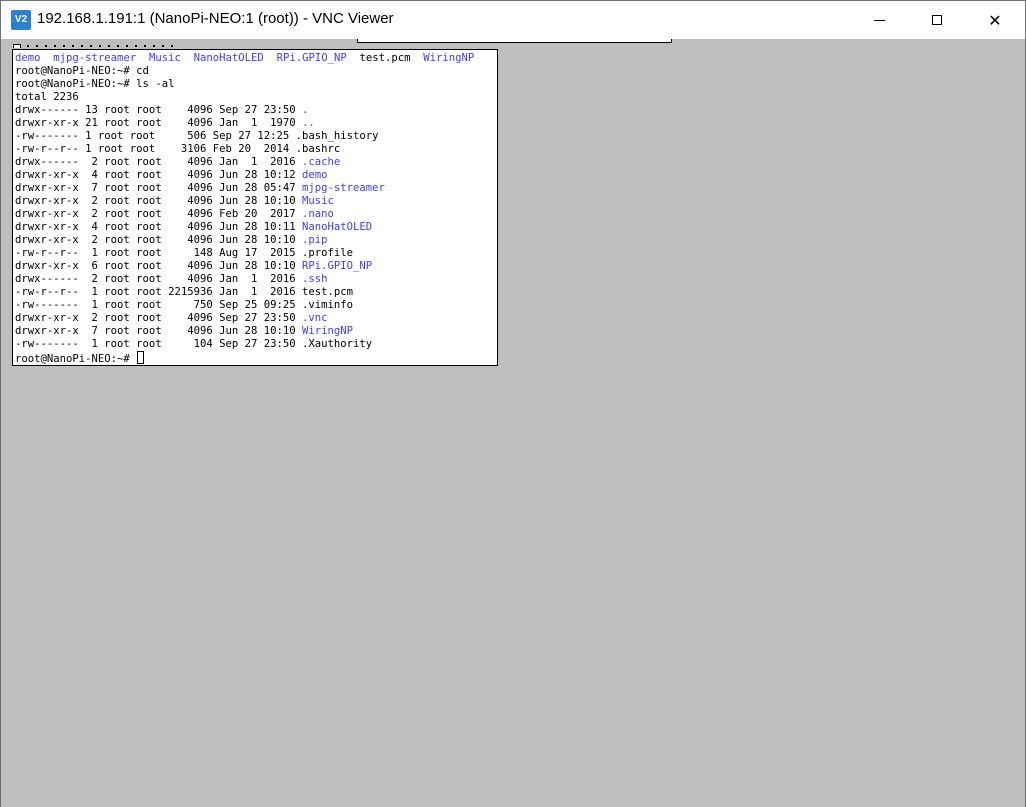 This screenshot has width=1026, height=807. Describe the element at coordinates (159, 123) in the screenshot. I see `terminal-text: drwxr-xr-x 21 root root 4096 Jan 1 1970` at that location.